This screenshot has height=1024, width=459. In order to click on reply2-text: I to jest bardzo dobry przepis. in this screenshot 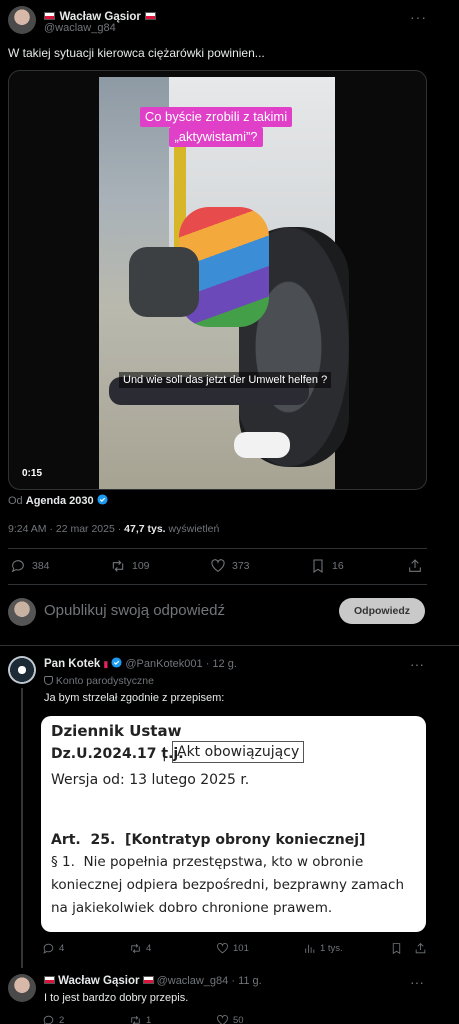, I will do `click(116, 998)`.